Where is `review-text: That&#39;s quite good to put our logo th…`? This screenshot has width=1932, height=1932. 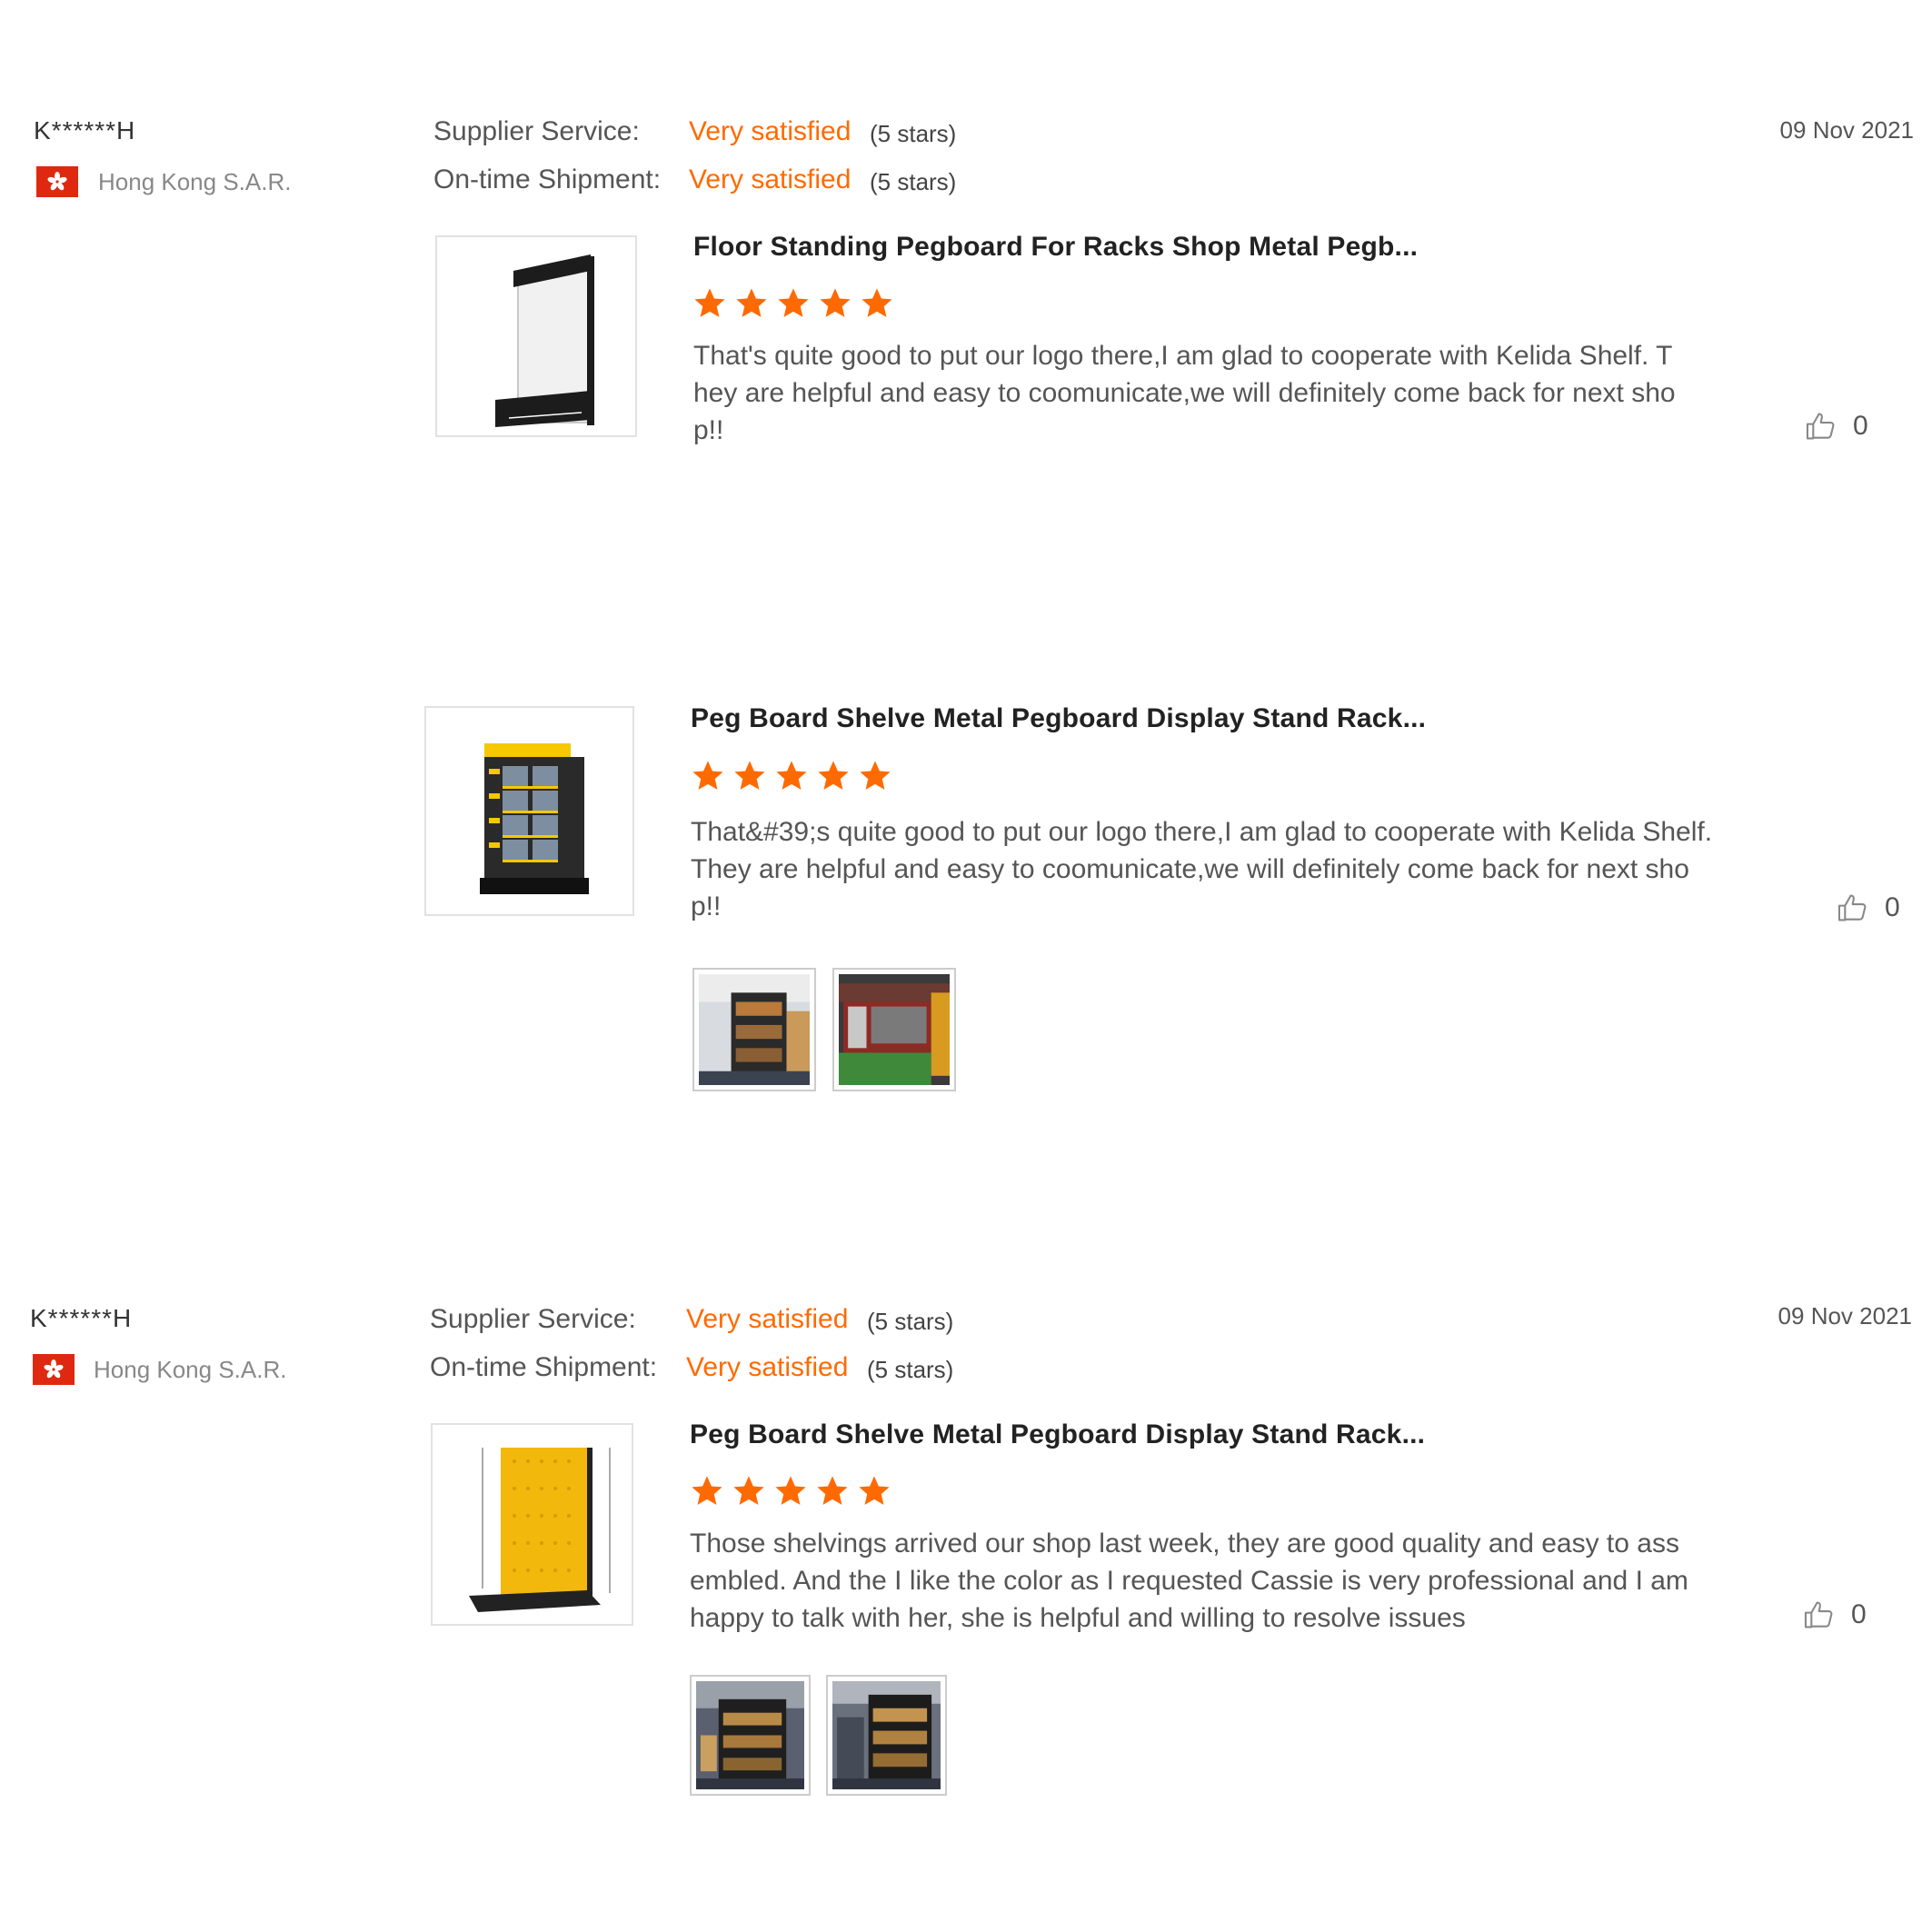
review-text: That&#39;s quite good to put our logo th… is located at coordinates (1202, 869).